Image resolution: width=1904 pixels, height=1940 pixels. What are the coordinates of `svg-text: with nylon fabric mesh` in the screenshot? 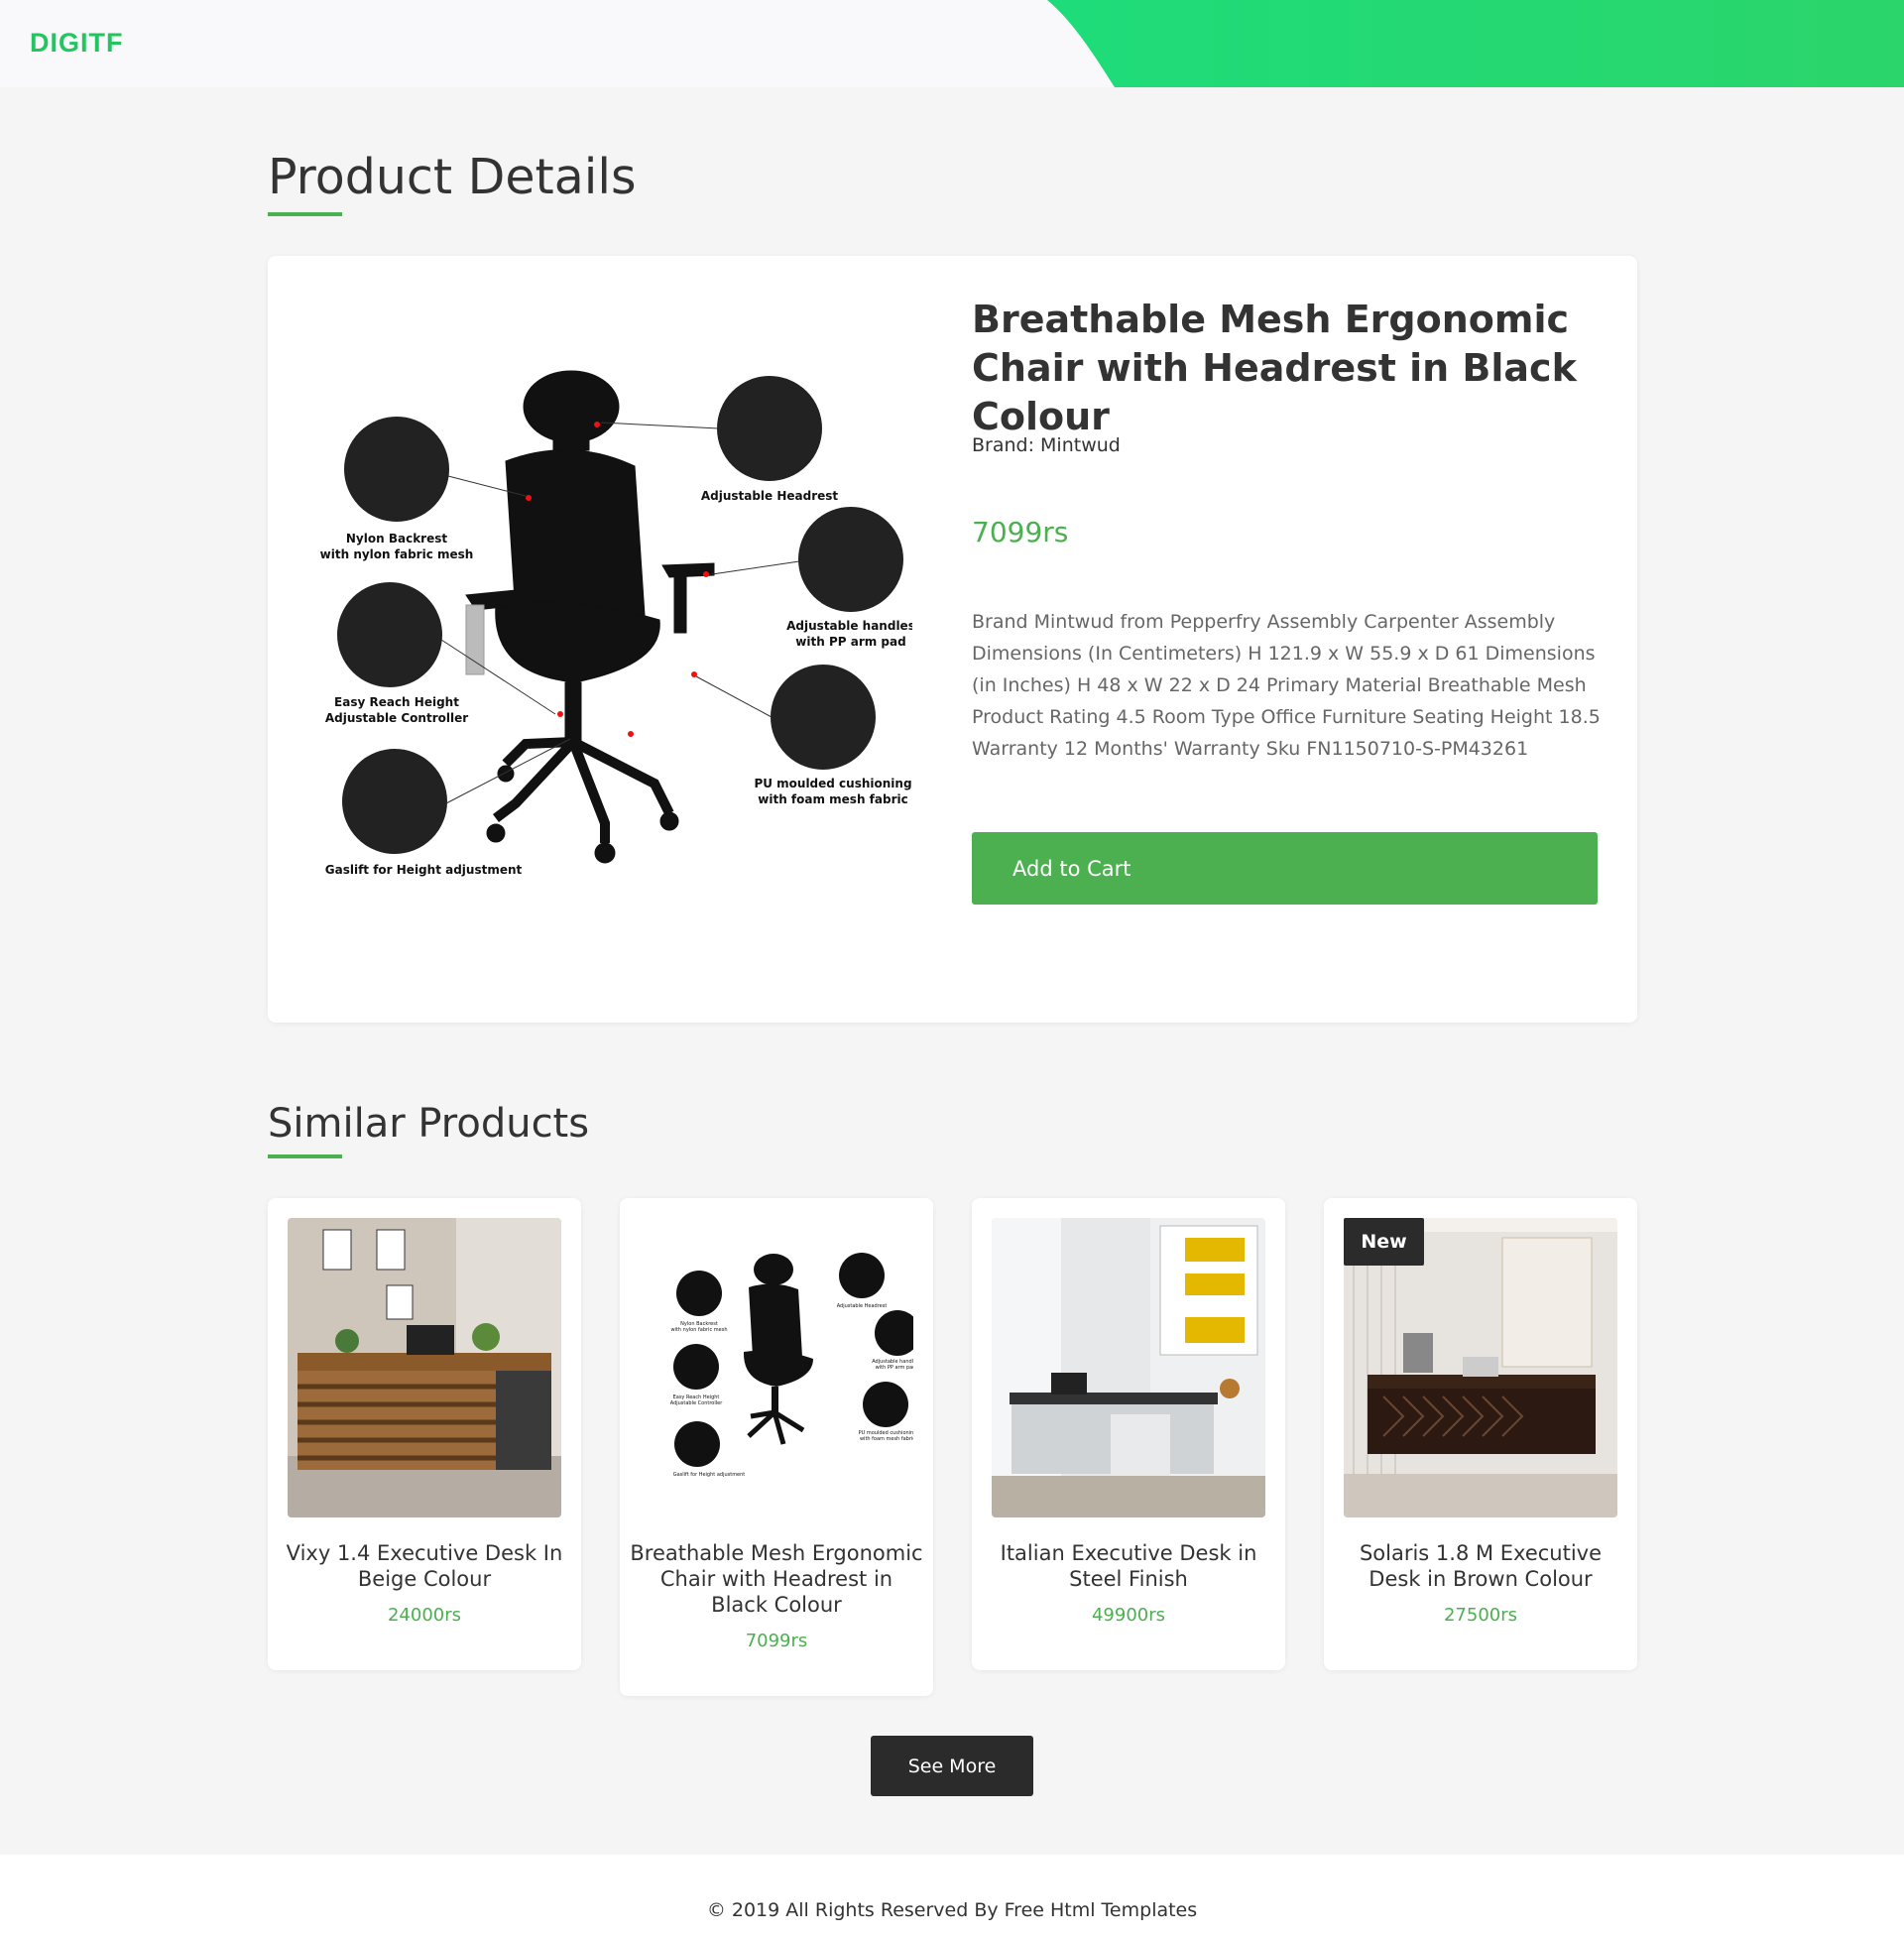 It's located at (698, 1330).